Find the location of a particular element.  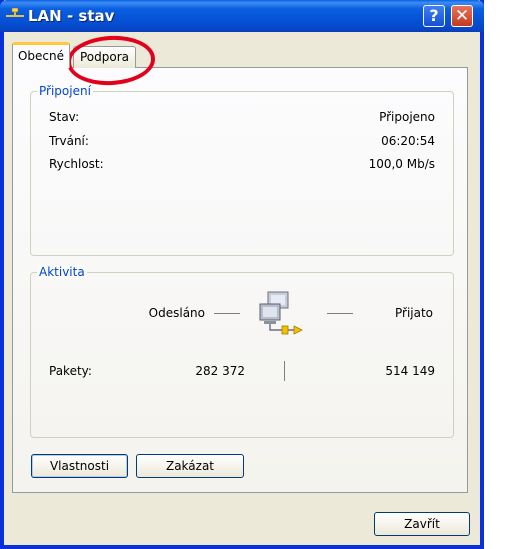

status-value: Připojeno is located at coordinates (407, 117).